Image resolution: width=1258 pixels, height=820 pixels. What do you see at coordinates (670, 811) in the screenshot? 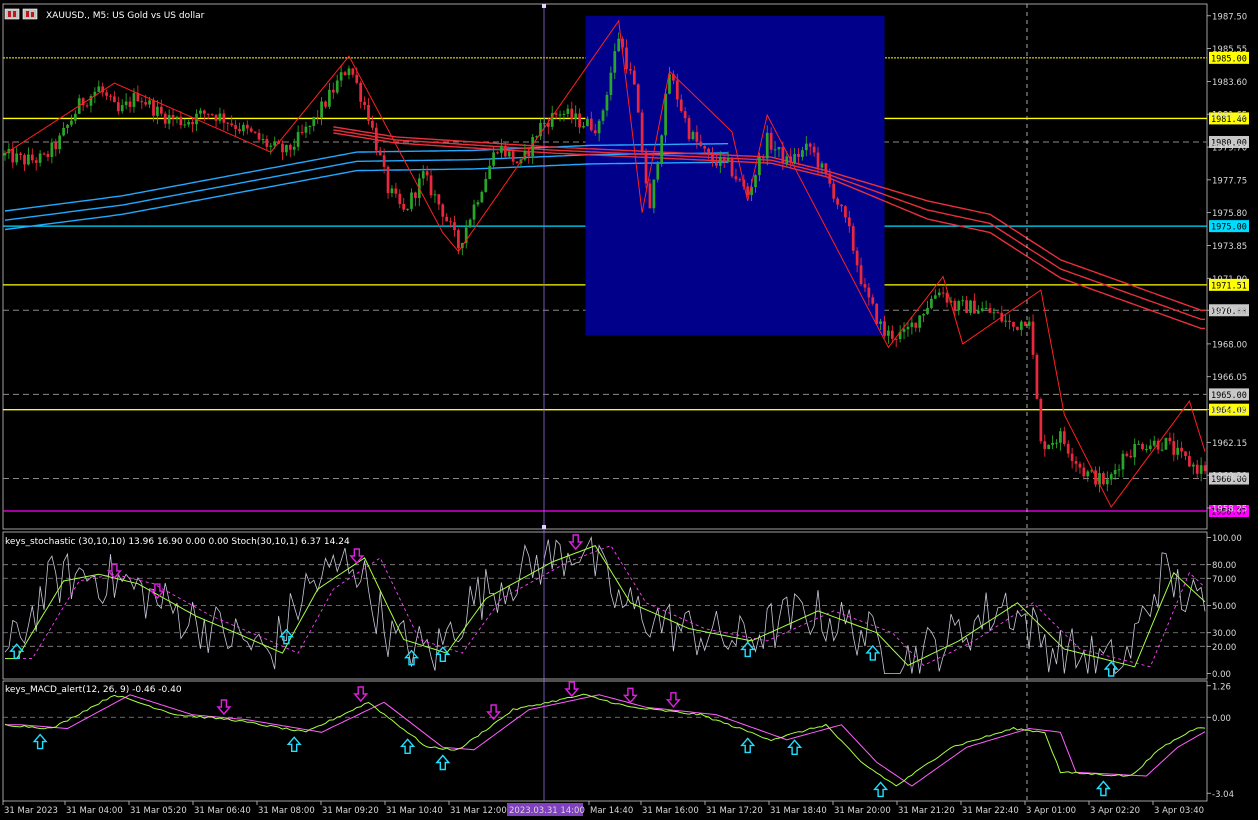
I see `time-axis-label: 31 Mar 16:00` at bounding box center [670, 811].